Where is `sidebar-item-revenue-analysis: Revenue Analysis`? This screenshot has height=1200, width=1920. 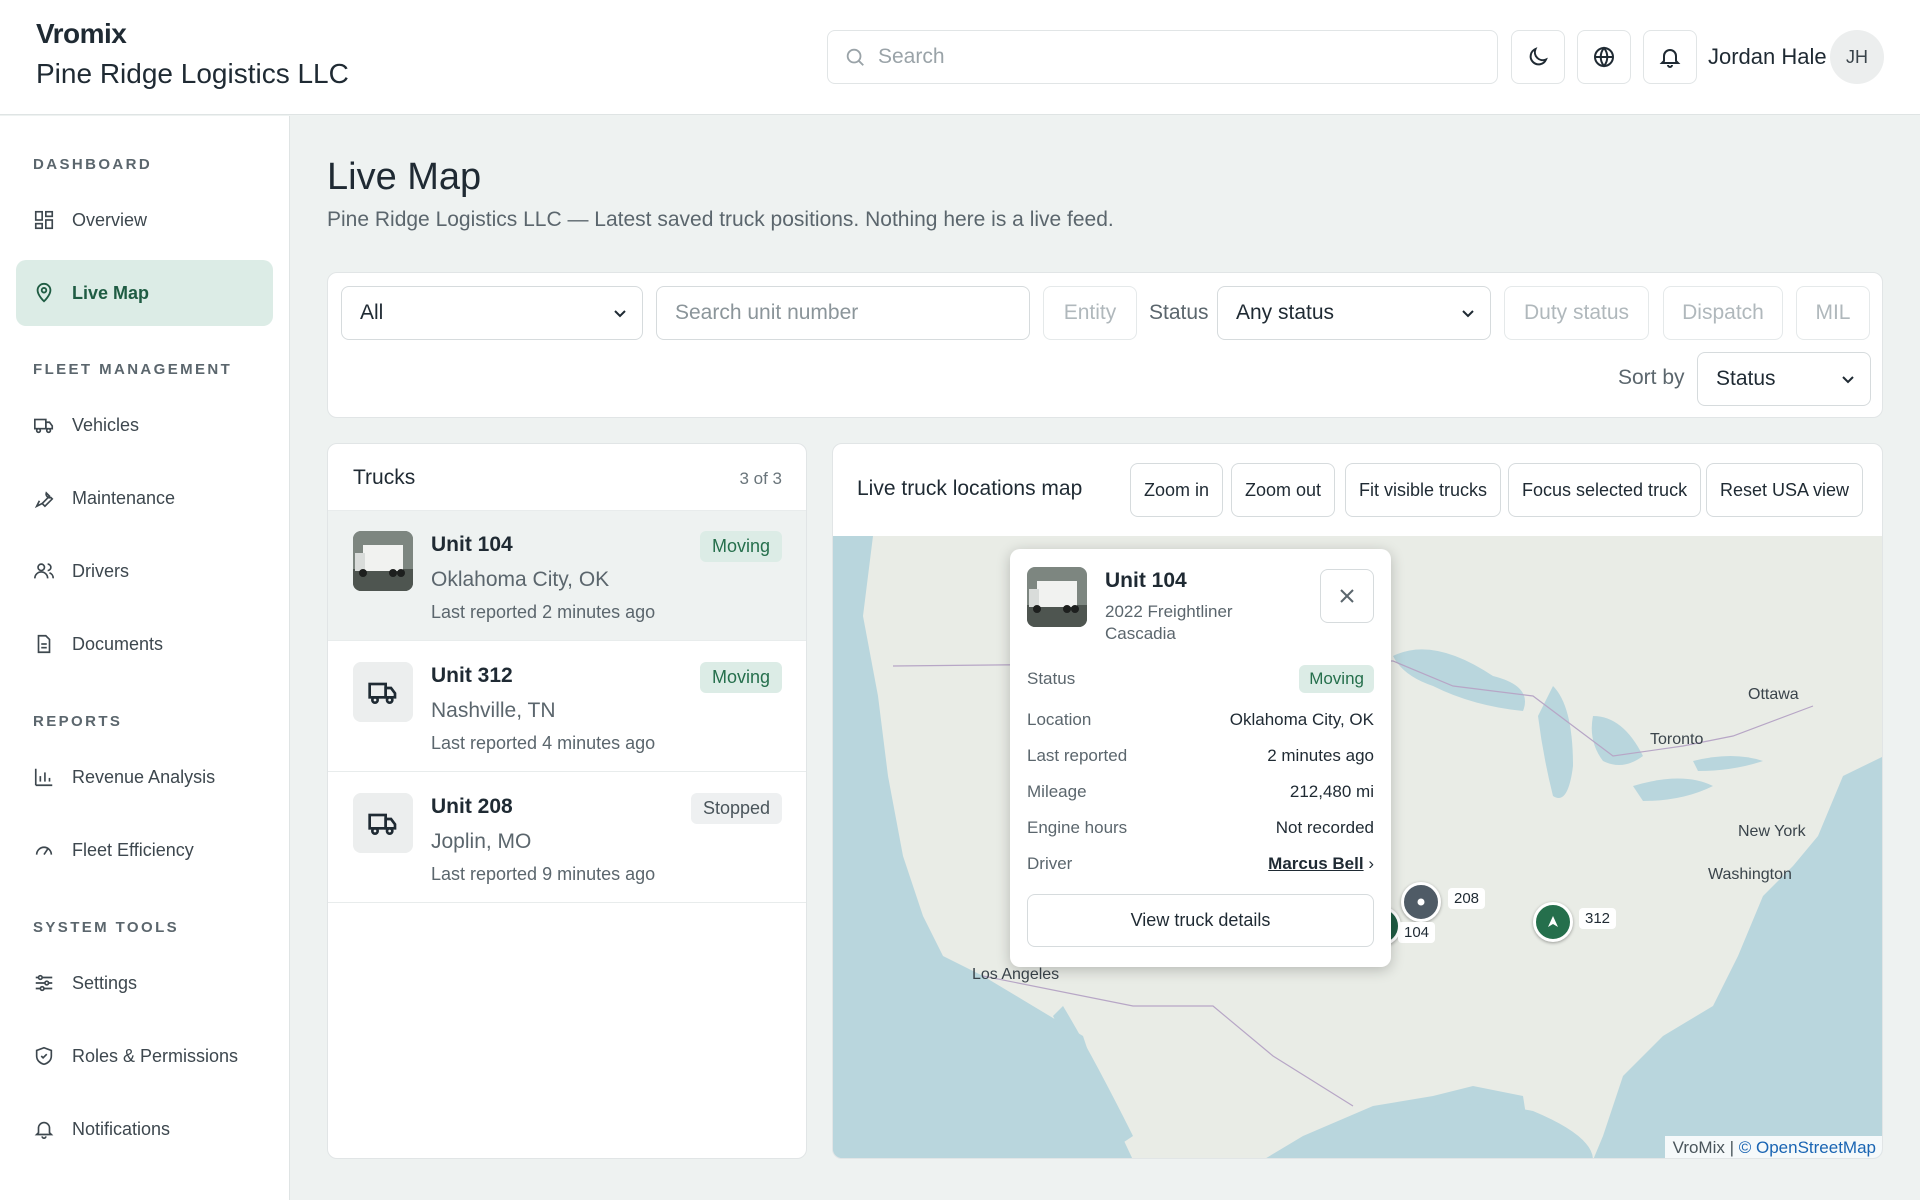
sidebar-item-revenue-analysis: Revenue Analysis is located at coordinates (144, 777).